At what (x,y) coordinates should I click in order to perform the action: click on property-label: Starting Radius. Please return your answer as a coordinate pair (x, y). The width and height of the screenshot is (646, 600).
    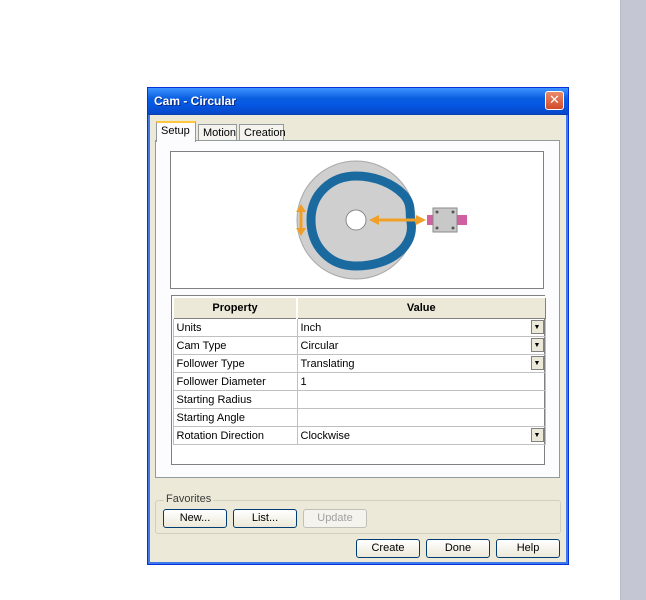
    Looking at the image, I should click on (235, 399).